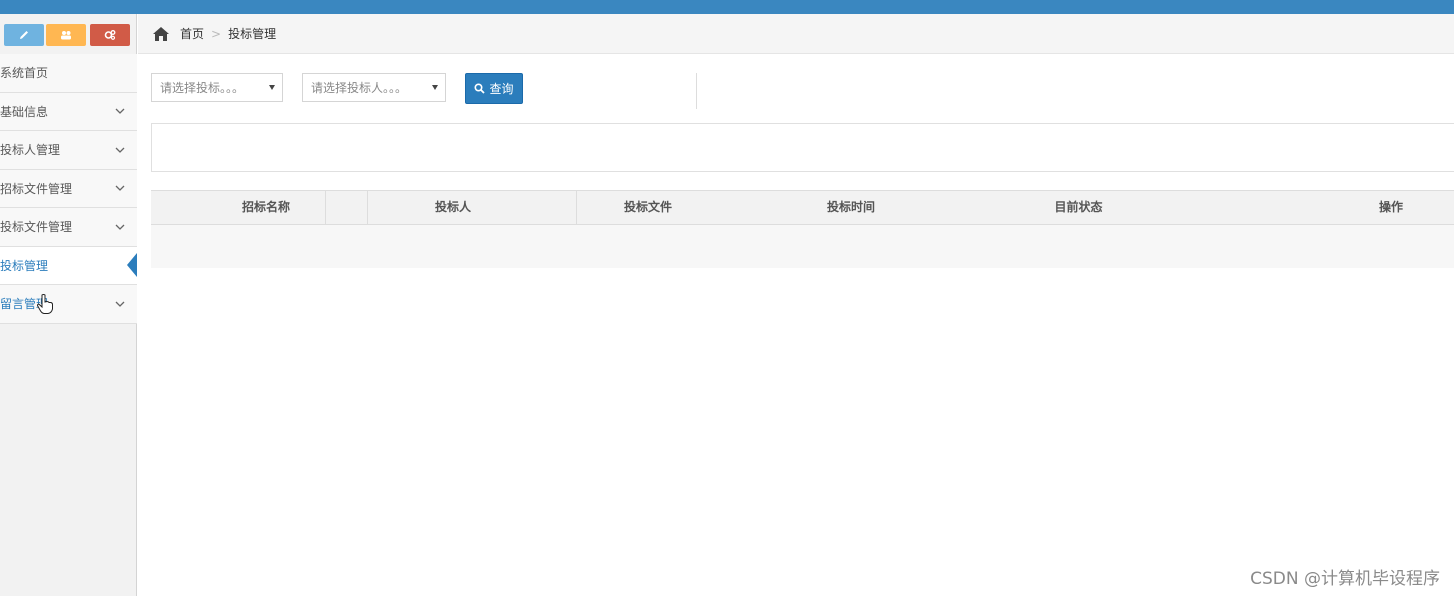 The width and height of the screenshot is (1454, 596). I want to click on column-header-actions: 操作, so click(1390, 207).